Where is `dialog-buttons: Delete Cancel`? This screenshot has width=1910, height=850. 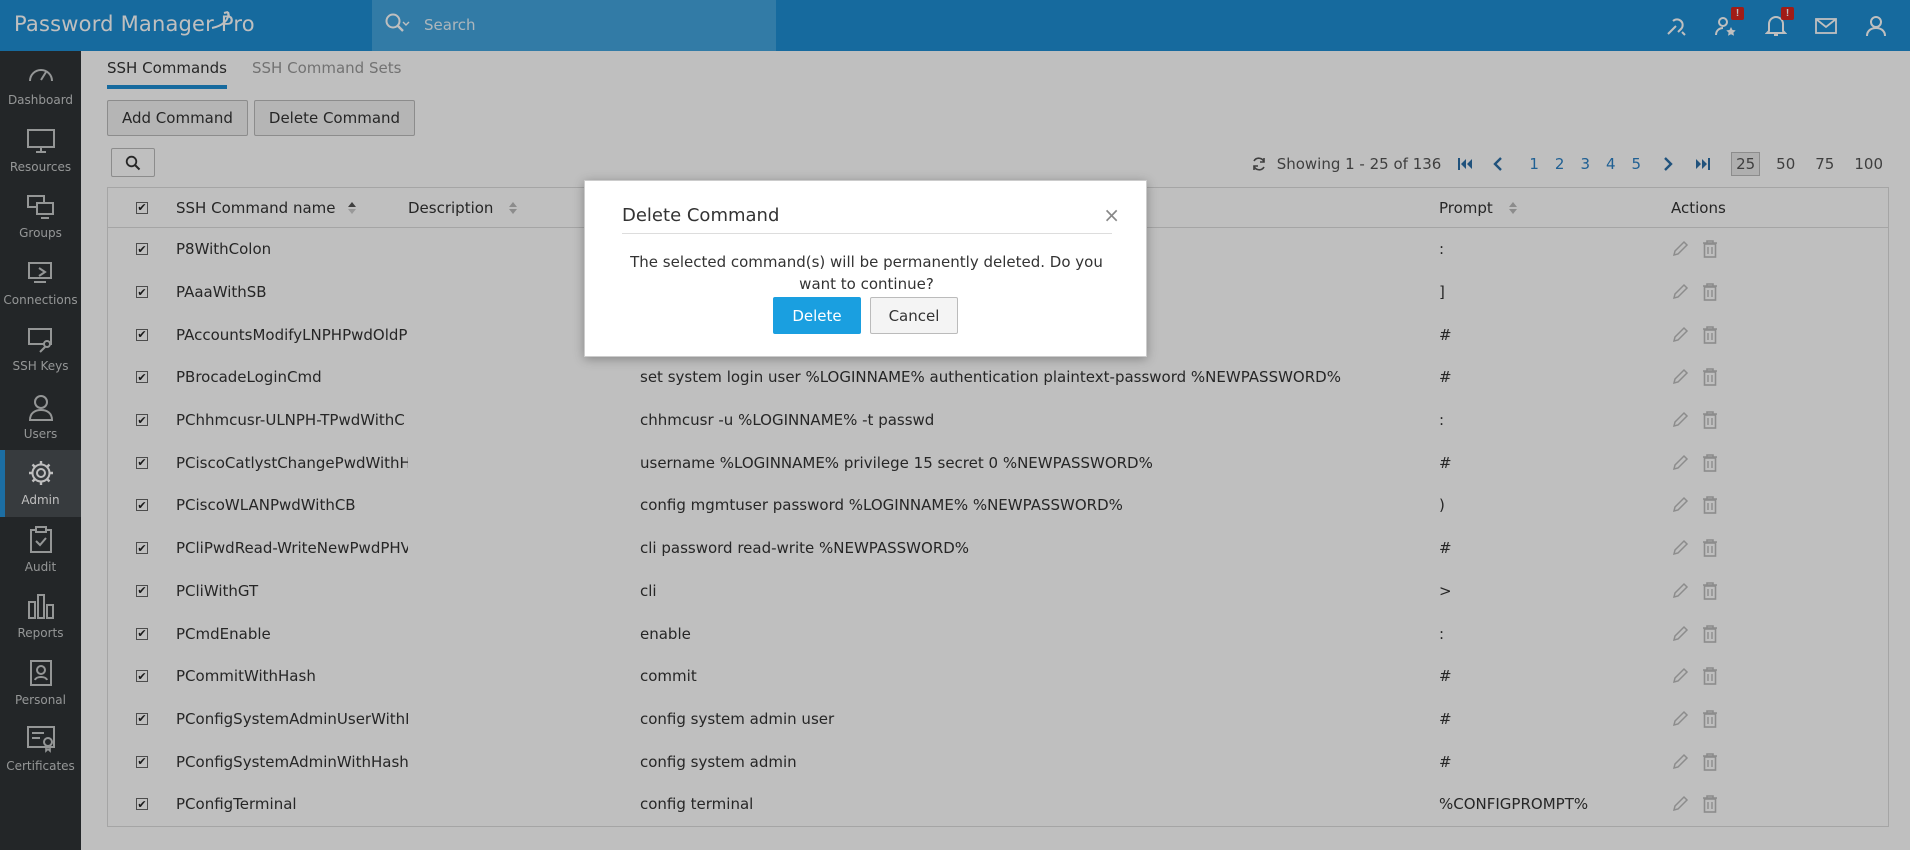
dialog-buttons: Delete Cancel is located at coordinates (865, 315).